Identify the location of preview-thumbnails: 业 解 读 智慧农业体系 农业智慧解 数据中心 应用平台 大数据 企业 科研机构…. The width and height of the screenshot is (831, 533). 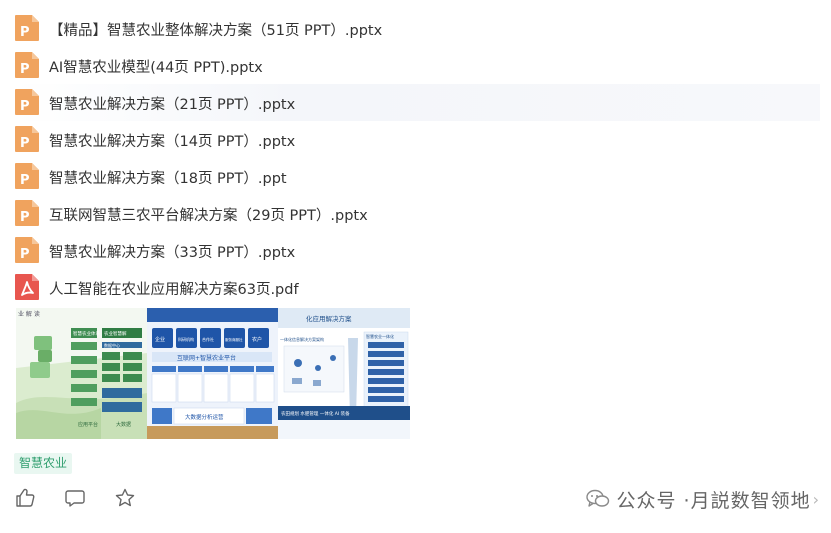
(213, 373).